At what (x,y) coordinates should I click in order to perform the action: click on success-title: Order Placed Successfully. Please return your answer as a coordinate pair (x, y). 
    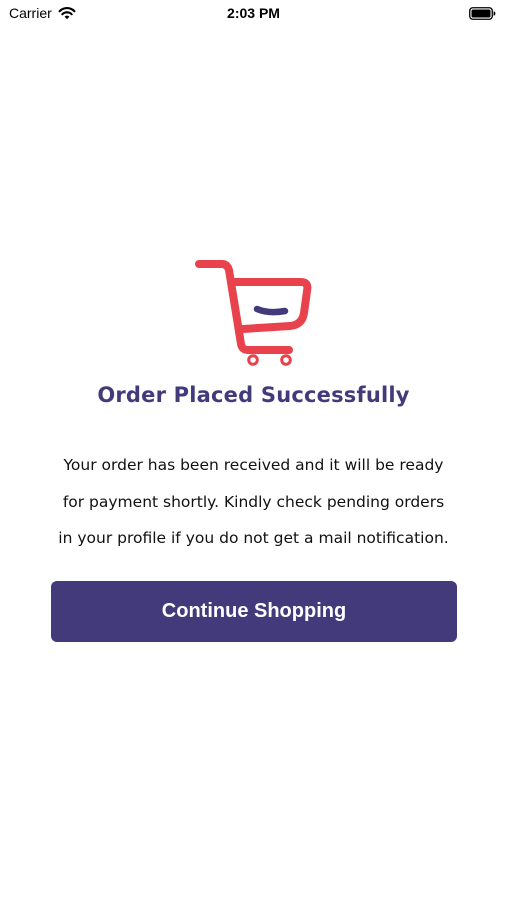
    Looking at the image, I should click on (253, 395).